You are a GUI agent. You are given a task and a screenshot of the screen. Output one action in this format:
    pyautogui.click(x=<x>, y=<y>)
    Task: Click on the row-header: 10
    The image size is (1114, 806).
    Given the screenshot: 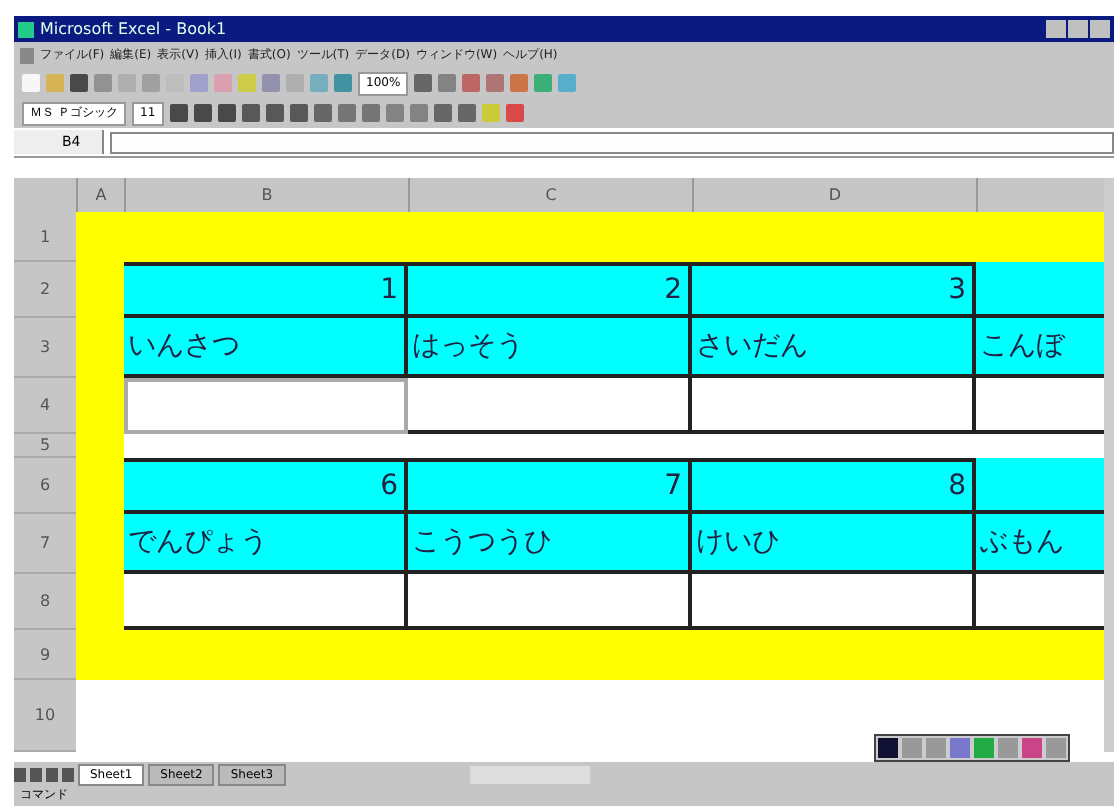 What is the action you would take?
    pyautogui.click(x=45, y=716)
    